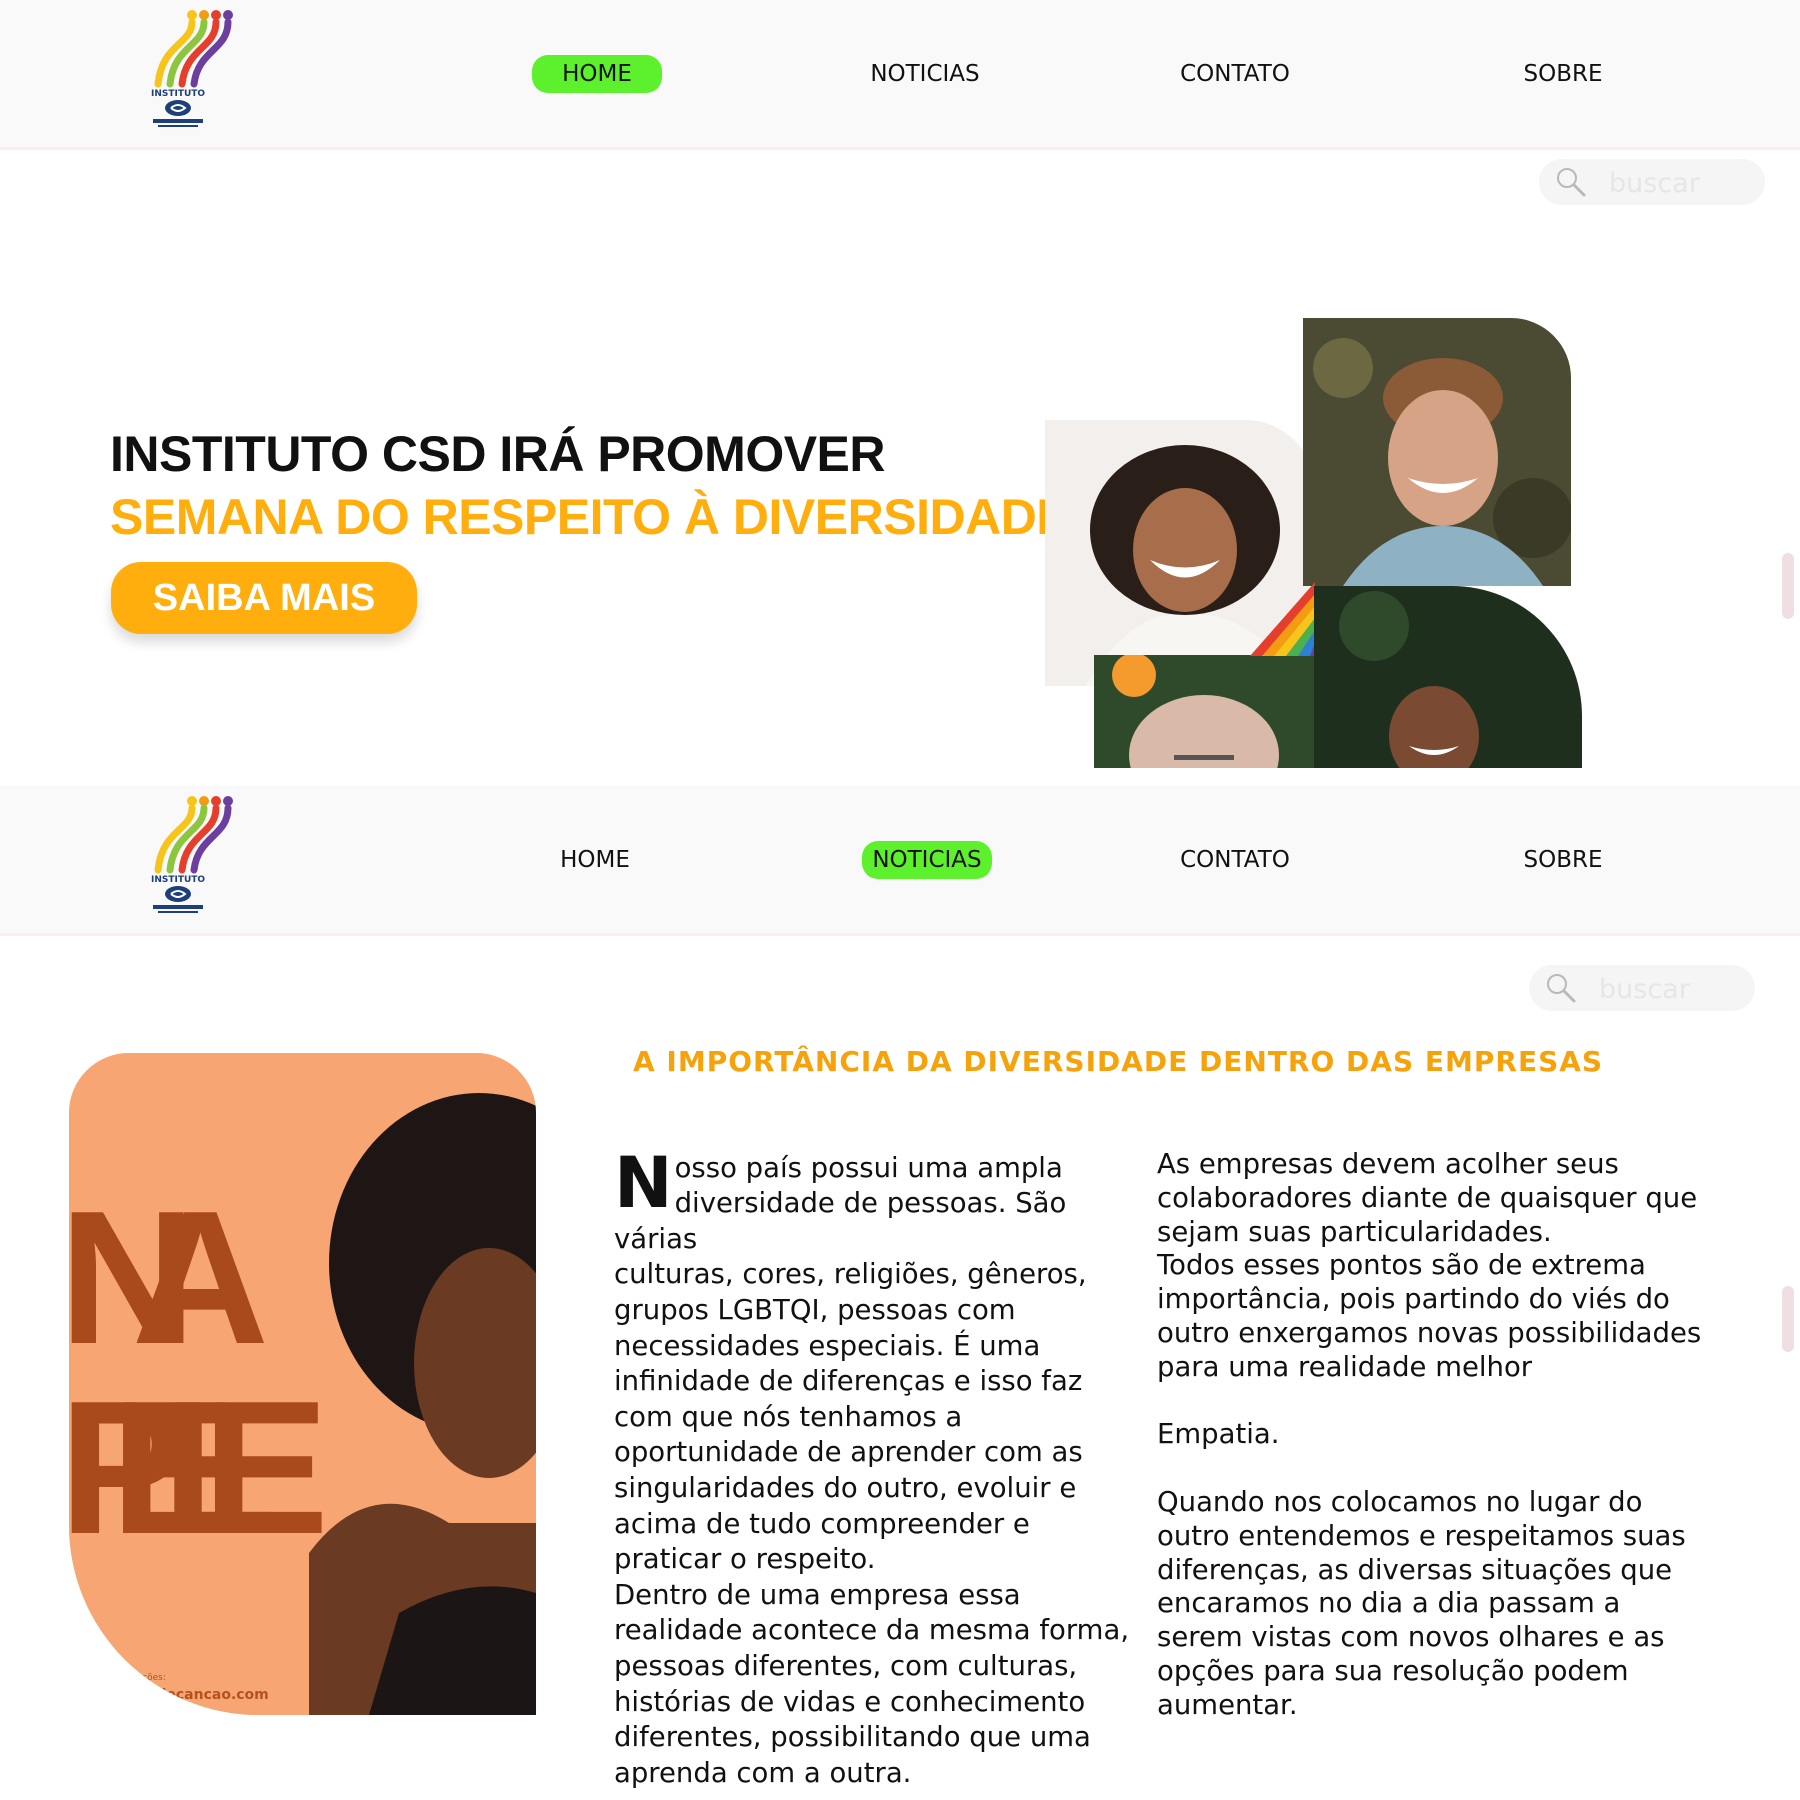 The image size is (1800, 1800). Describe the element at coordinates (498, 454) in the screenshot. I see `hero-title-line1: INSTITUTO CSD IRÁ PROMOVER` at that location.